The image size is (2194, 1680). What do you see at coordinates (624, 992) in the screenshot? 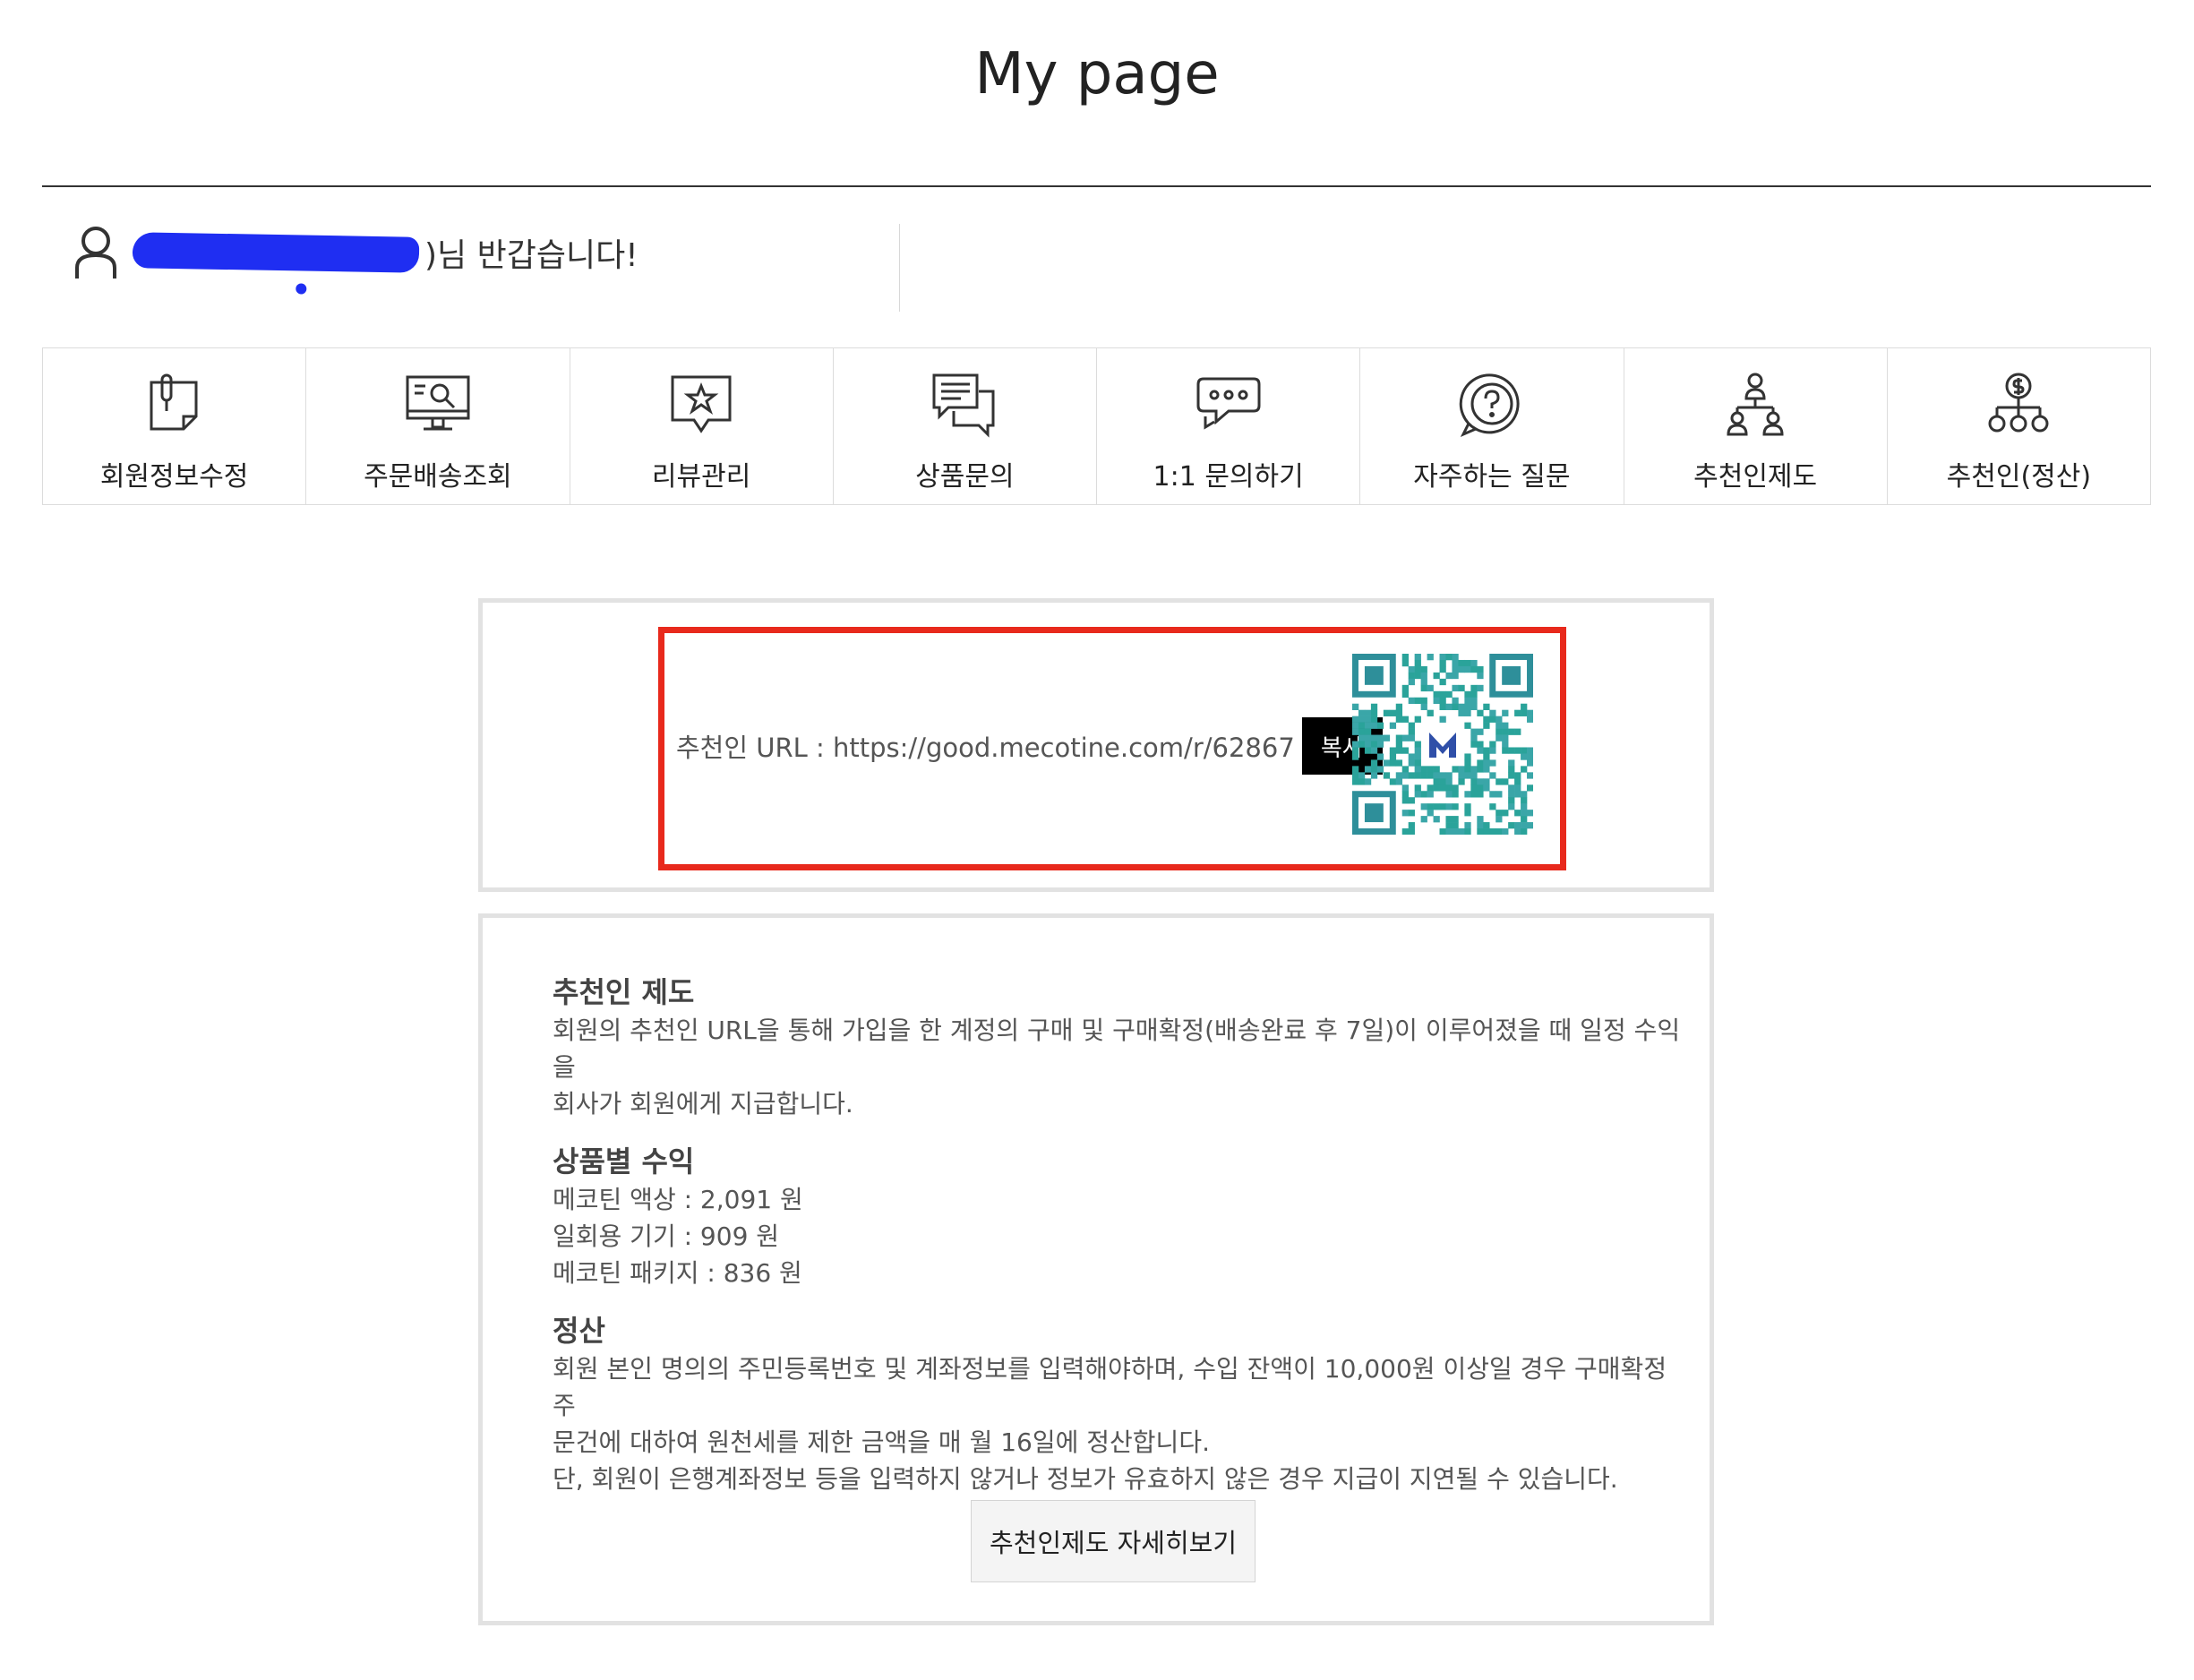
I see `section-title-referral-system: 추천인 제도` at bounding box center [624, 992].